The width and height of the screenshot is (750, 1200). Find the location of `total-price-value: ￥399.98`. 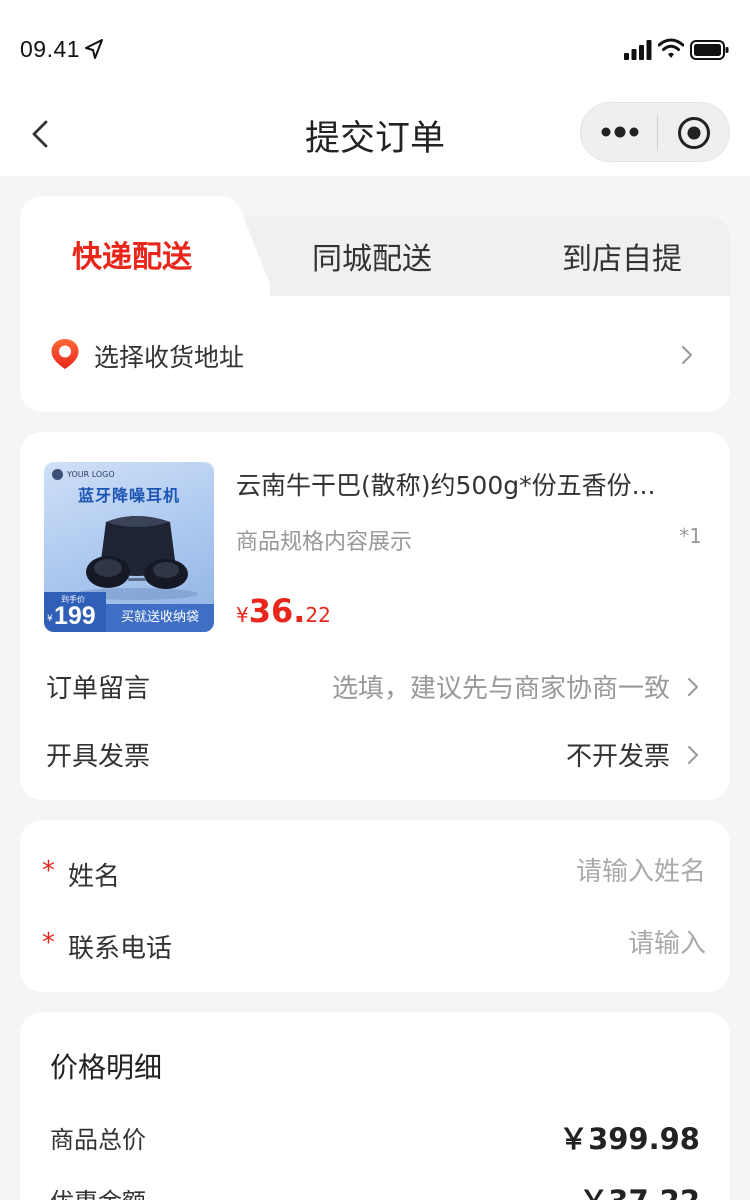

total-price-value: ￥399.98 is located at coordinates (629, 1139).